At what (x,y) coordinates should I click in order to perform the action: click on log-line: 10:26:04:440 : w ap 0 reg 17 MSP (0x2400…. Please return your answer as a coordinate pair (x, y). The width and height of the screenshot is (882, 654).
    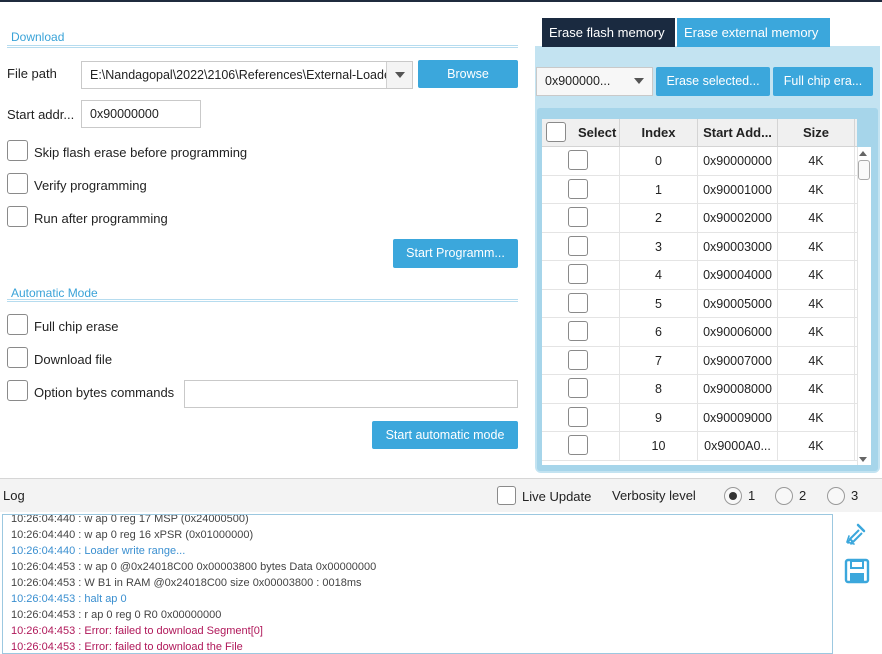
    Looking at the image, I should click on (130, 519).